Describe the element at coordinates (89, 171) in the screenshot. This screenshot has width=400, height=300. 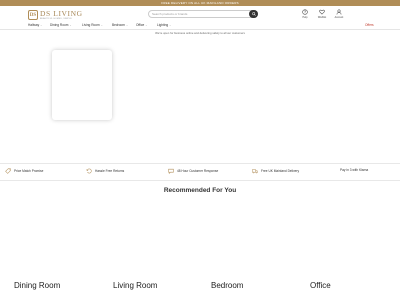
I see `returns-icon` at that location.